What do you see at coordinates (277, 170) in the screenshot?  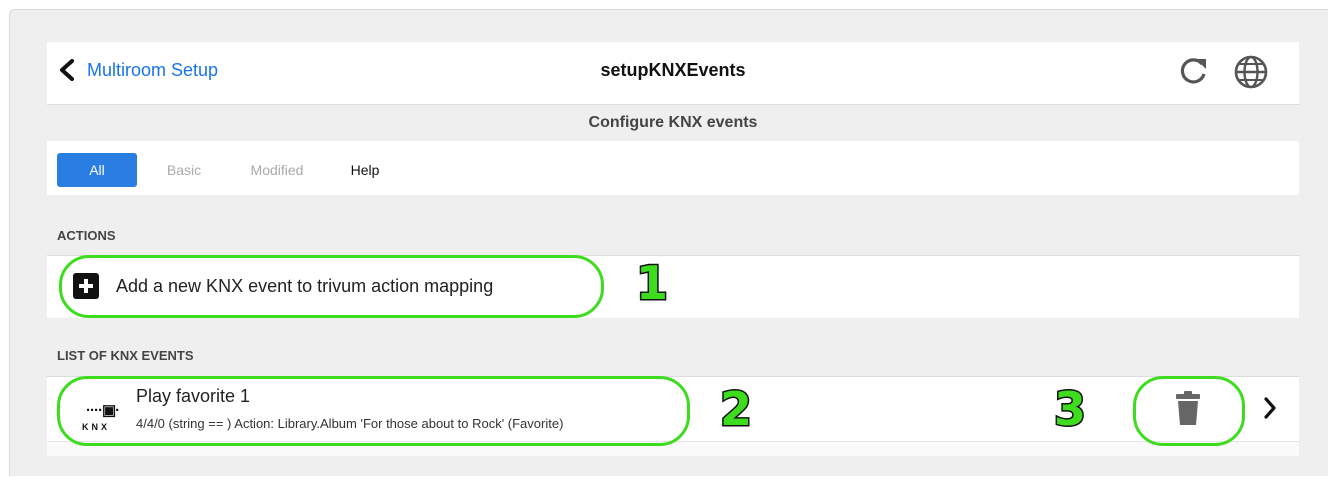 I see `tab-modified: Modified` at bounding box center [277, 170].